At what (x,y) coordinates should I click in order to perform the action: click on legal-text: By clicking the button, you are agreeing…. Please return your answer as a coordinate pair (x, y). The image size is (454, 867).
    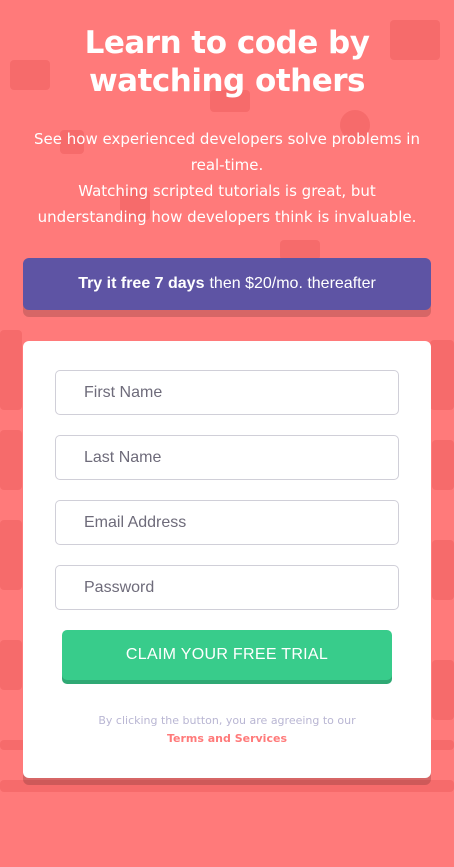
    Looking at the image, I should click on (227, 720).